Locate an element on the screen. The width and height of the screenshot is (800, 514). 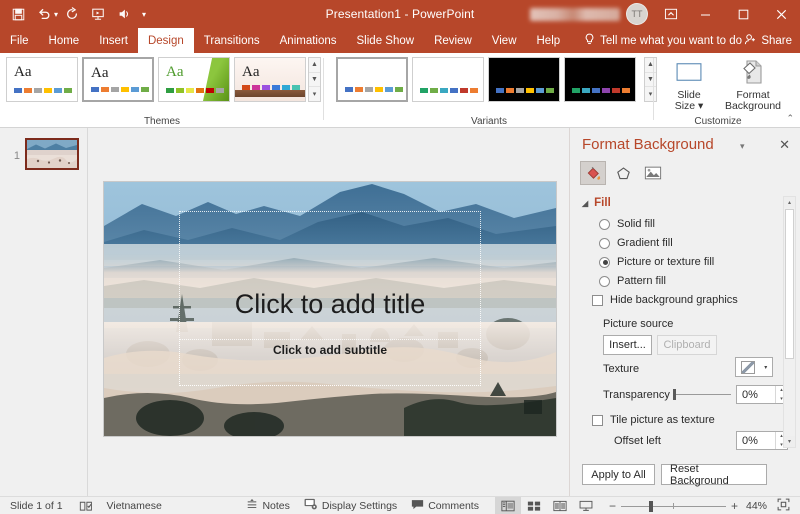
tile-picture-option: Tile picture as texture is located at coordinates (653, 420).